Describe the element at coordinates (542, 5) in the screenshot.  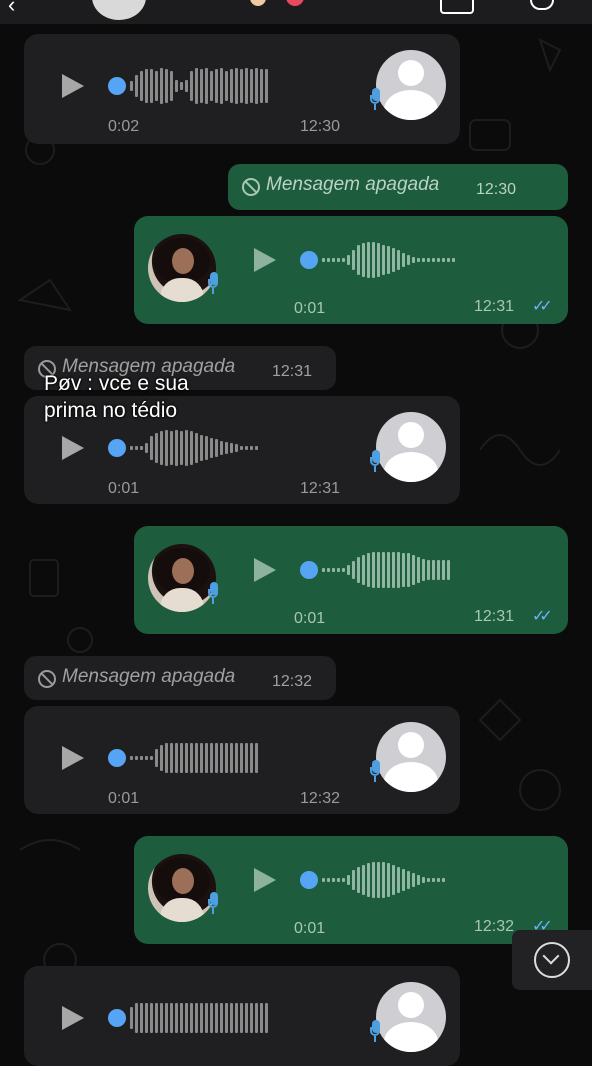
I see `voice-call-icon` at that location.